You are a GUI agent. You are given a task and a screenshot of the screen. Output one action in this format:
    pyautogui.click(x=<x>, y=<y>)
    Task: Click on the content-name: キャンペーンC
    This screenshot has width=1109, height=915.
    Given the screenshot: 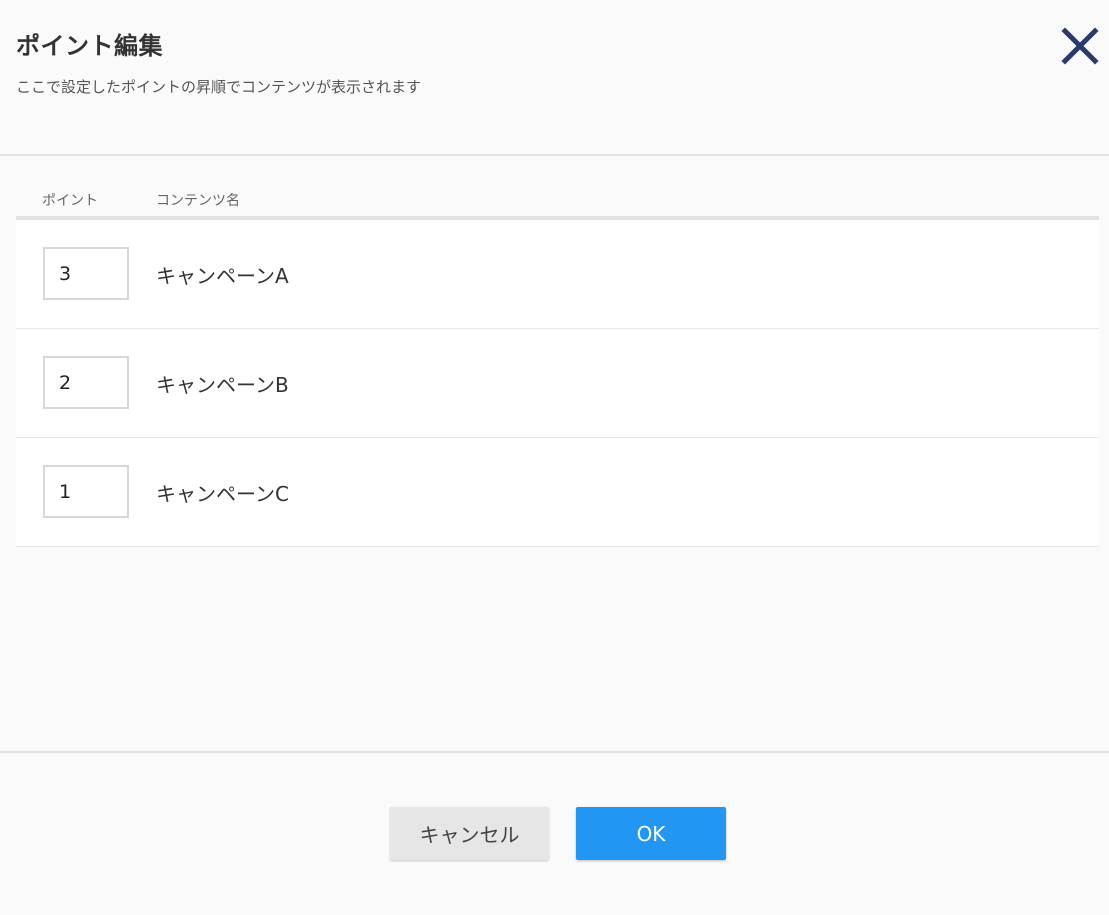 What is the action you would take?
    pyautogui.click(x=222, y=494)
    